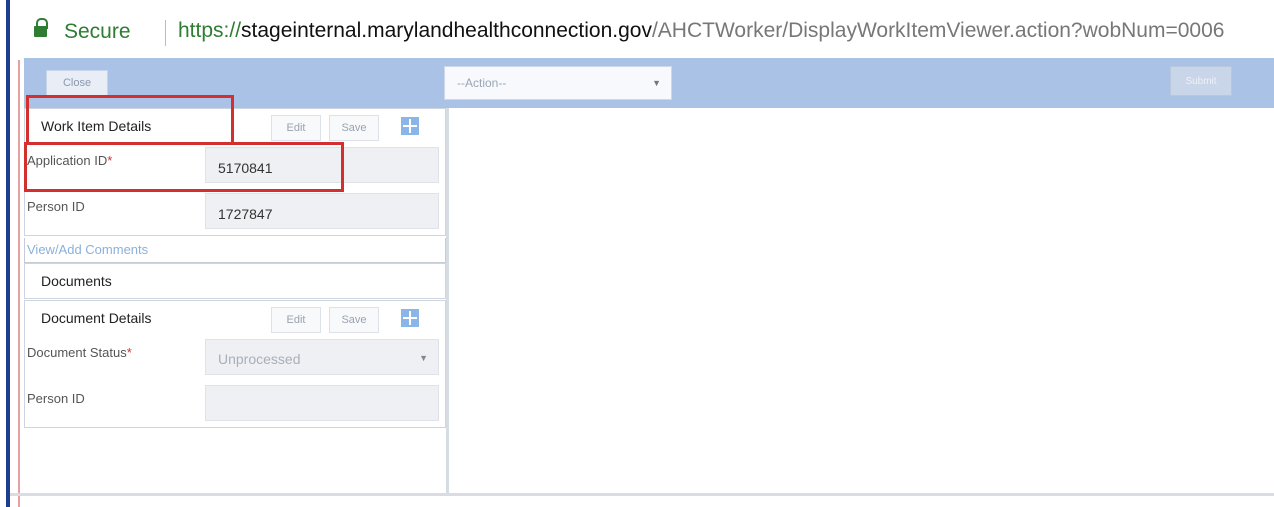 The height and width of the screenshot is (507, 1274). I want to click on application-id-highlight, so click(184, 167).